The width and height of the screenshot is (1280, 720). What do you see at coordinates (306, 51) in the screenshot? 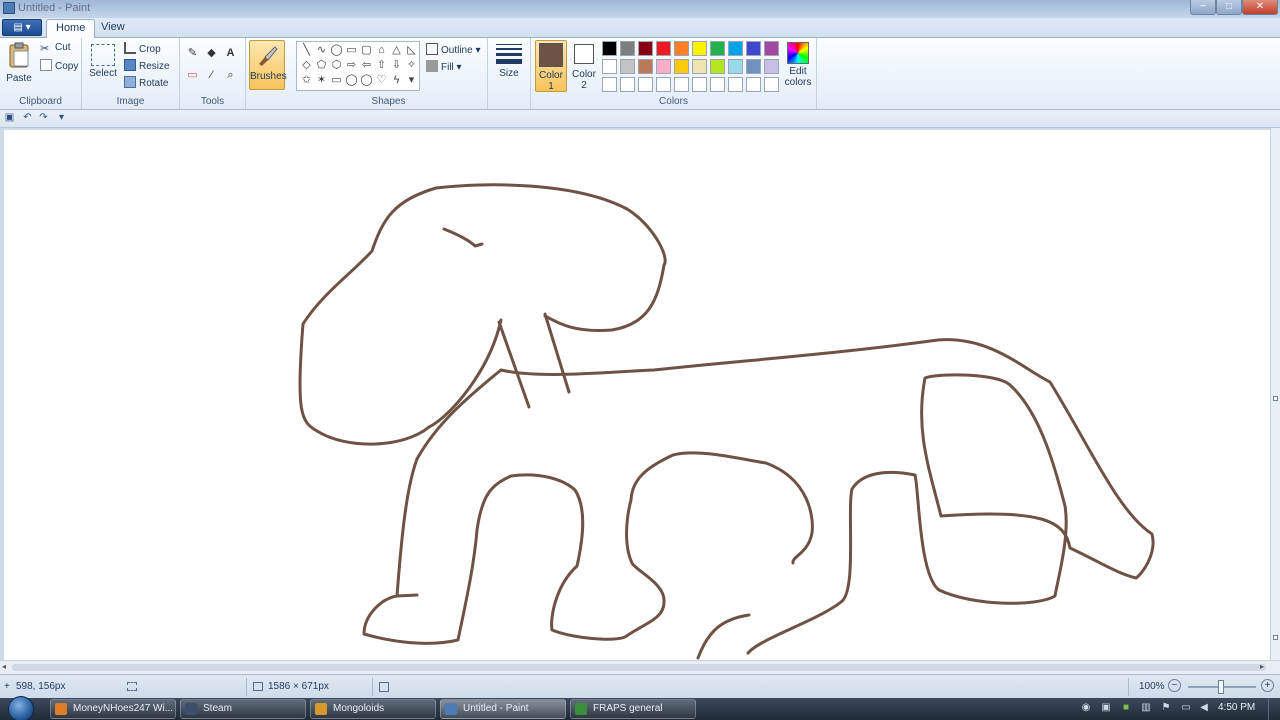
I see `shape-option: ╲` at bounding box center [306, 51].